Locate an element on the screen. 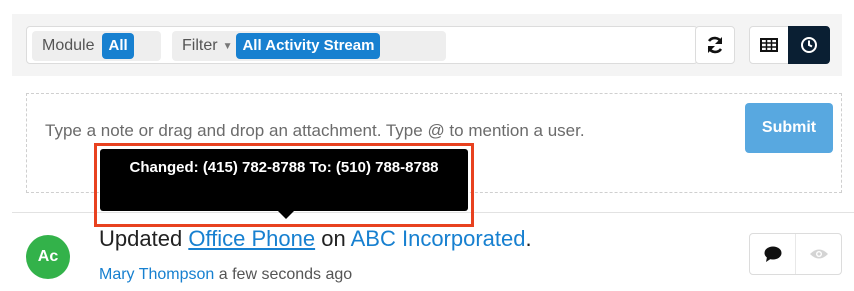  comment-button is located at coordinates (772, 254).